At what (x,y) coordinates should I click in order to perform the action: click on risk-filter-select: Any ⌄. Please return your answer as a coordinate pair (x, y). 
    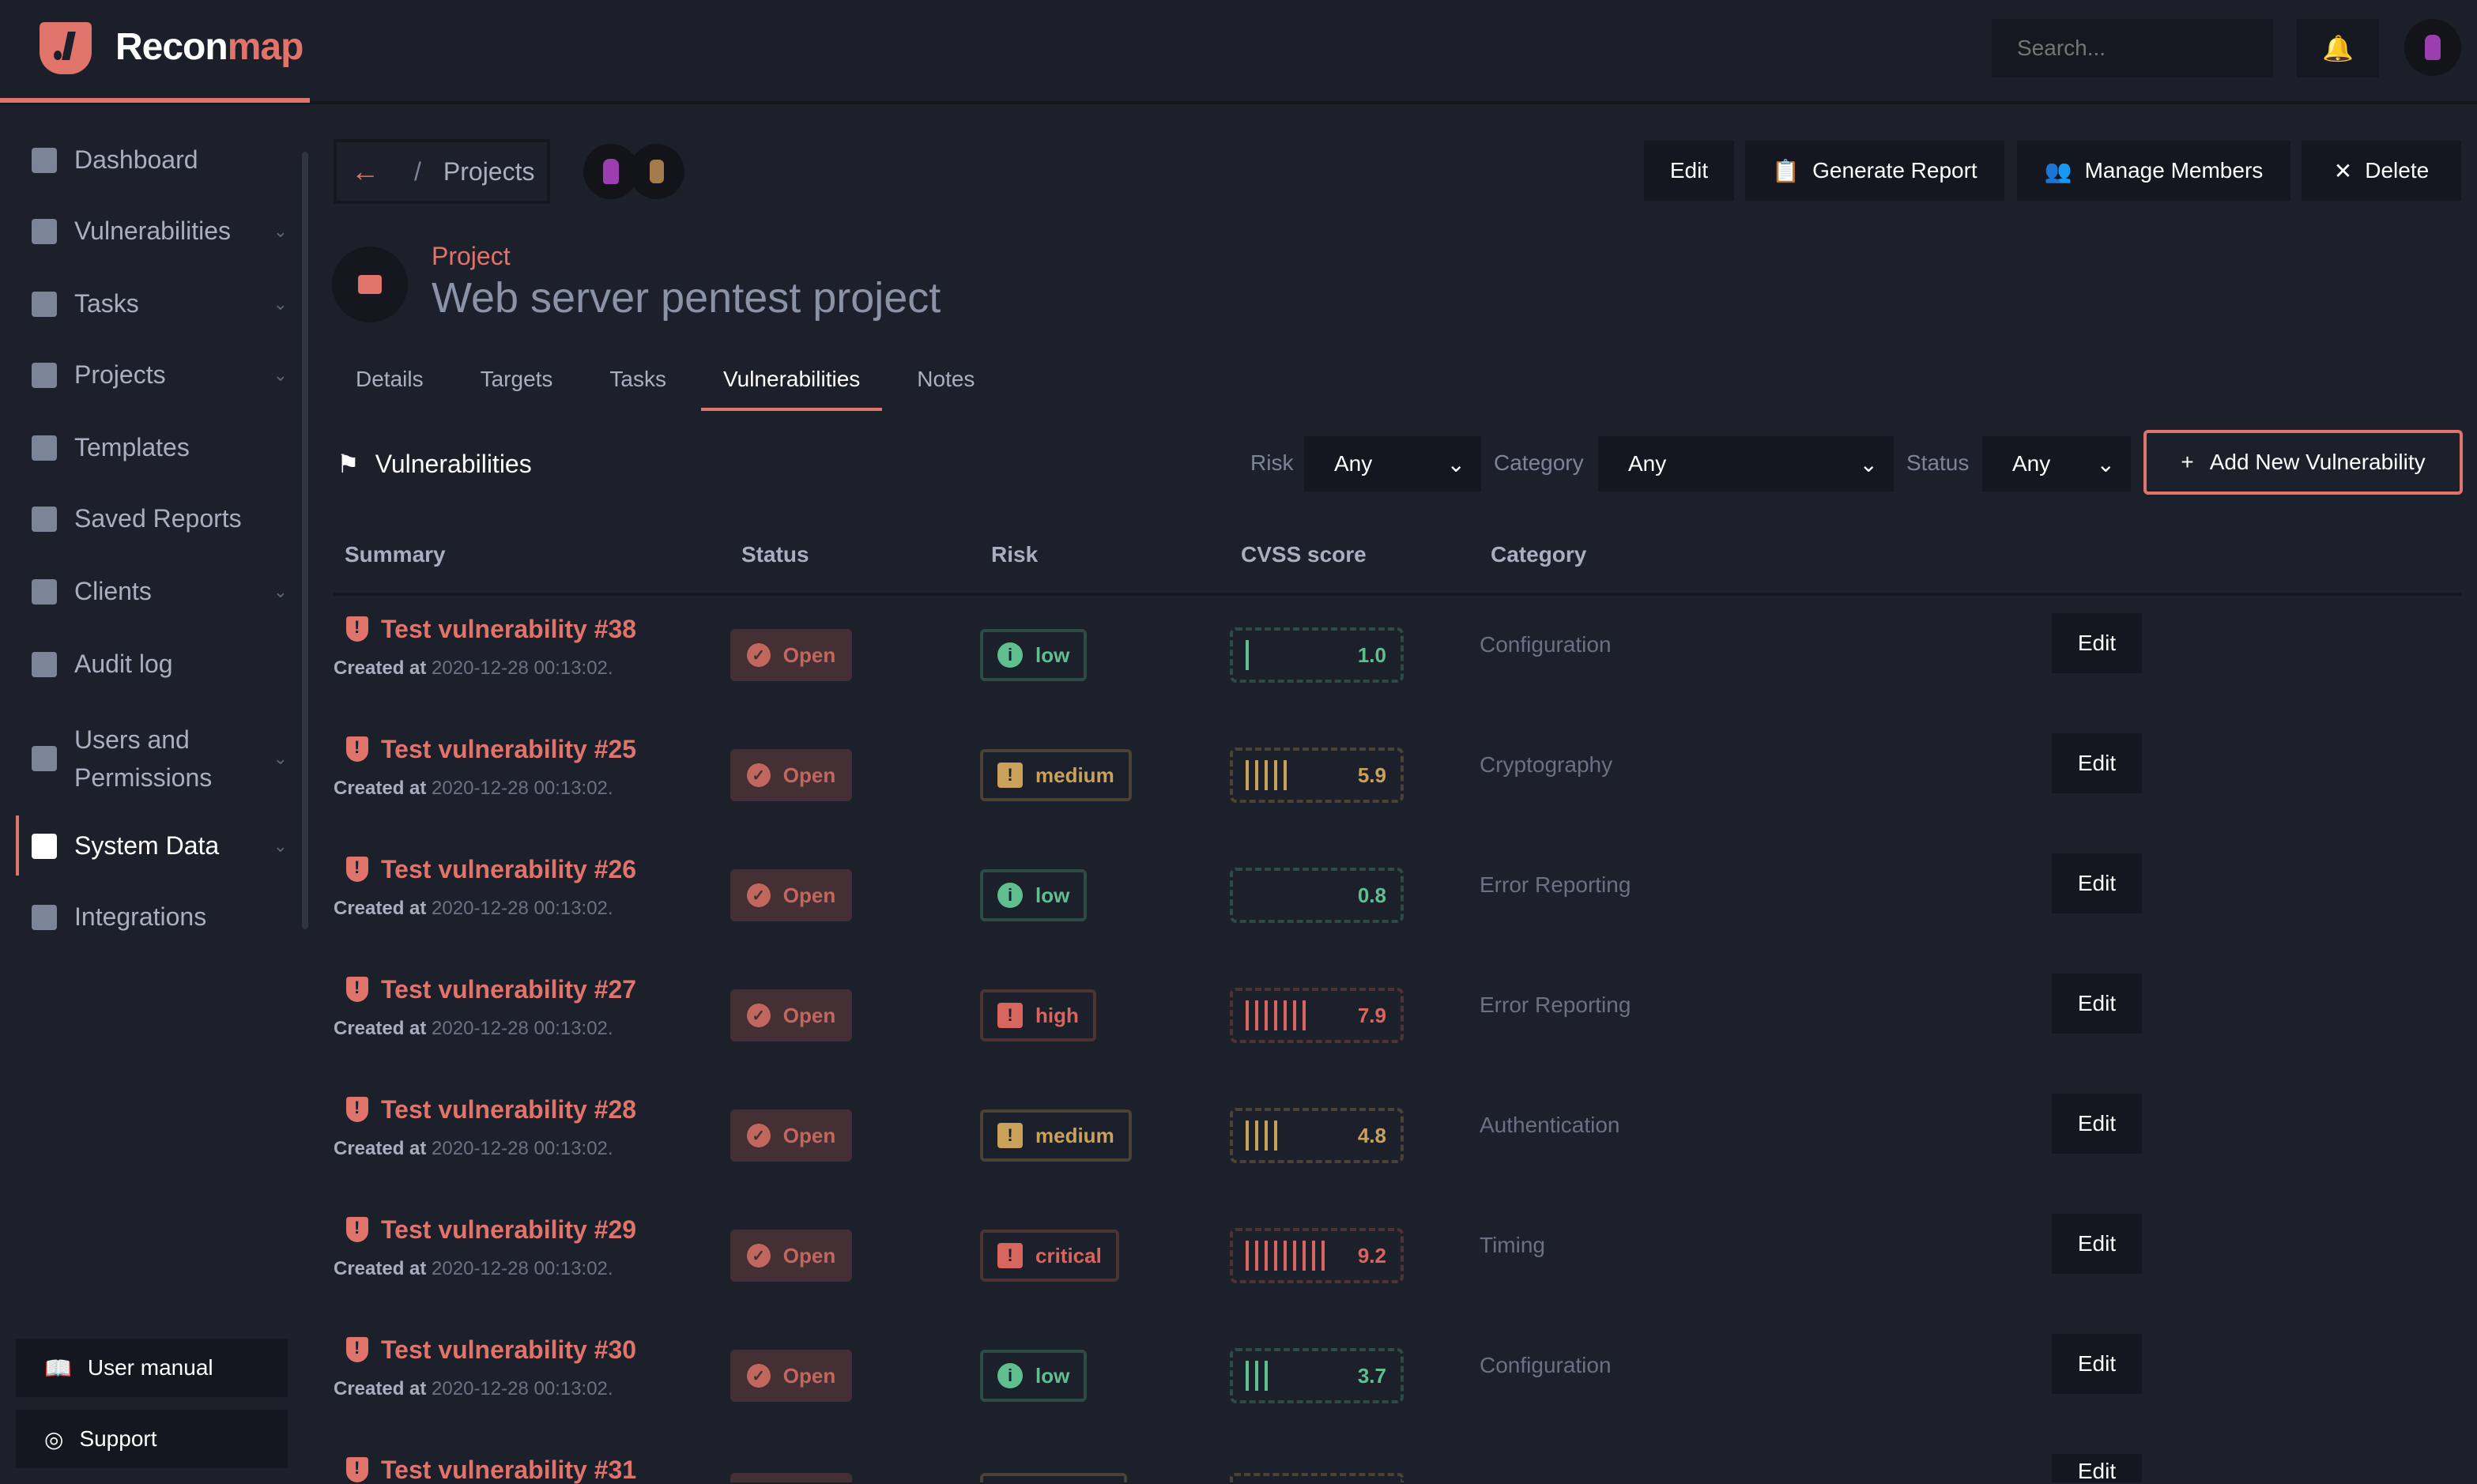
    Looking at the image, I should click on (1392, 464).